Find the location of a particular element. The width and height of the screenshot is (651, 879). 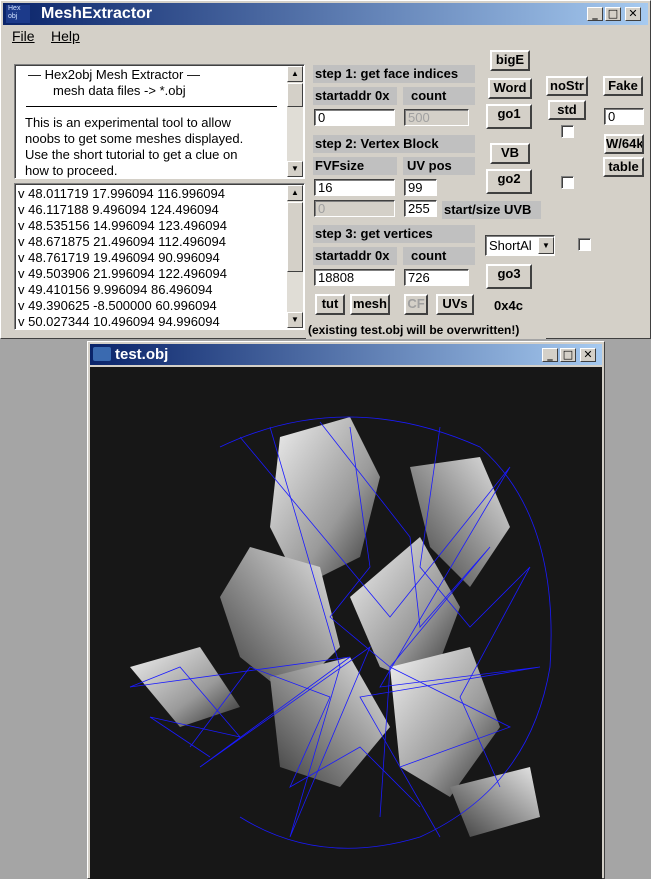

vertex-line: v 48.011719 17.996094 116.996094 is located at coordinates (121, 193).